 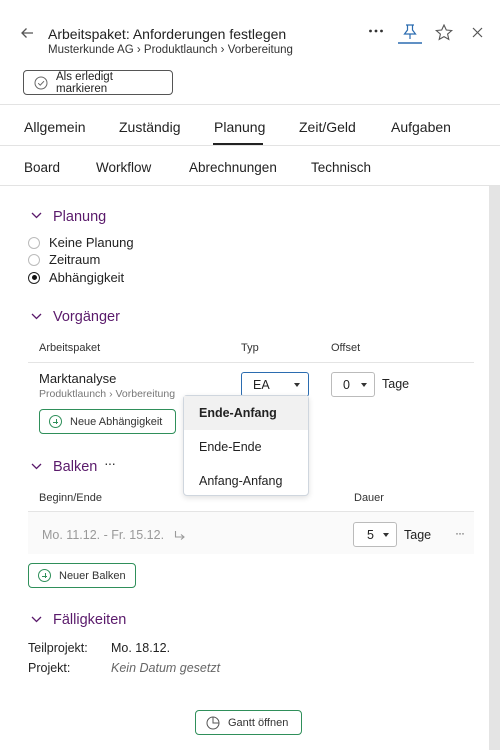 What do you see at coordinates (87, 277) in the screenshot?
I see `radio-label: Abhängigkeit` at bounding box center [87, 277].